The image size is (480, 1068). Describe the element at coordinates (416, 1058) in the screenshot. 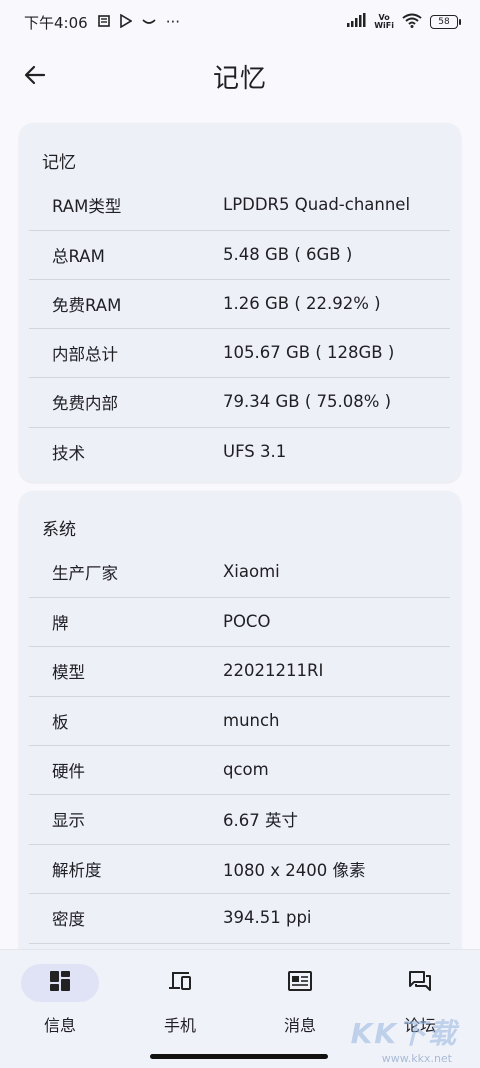

I see `watermark-url: www.kkx.net` at that location.